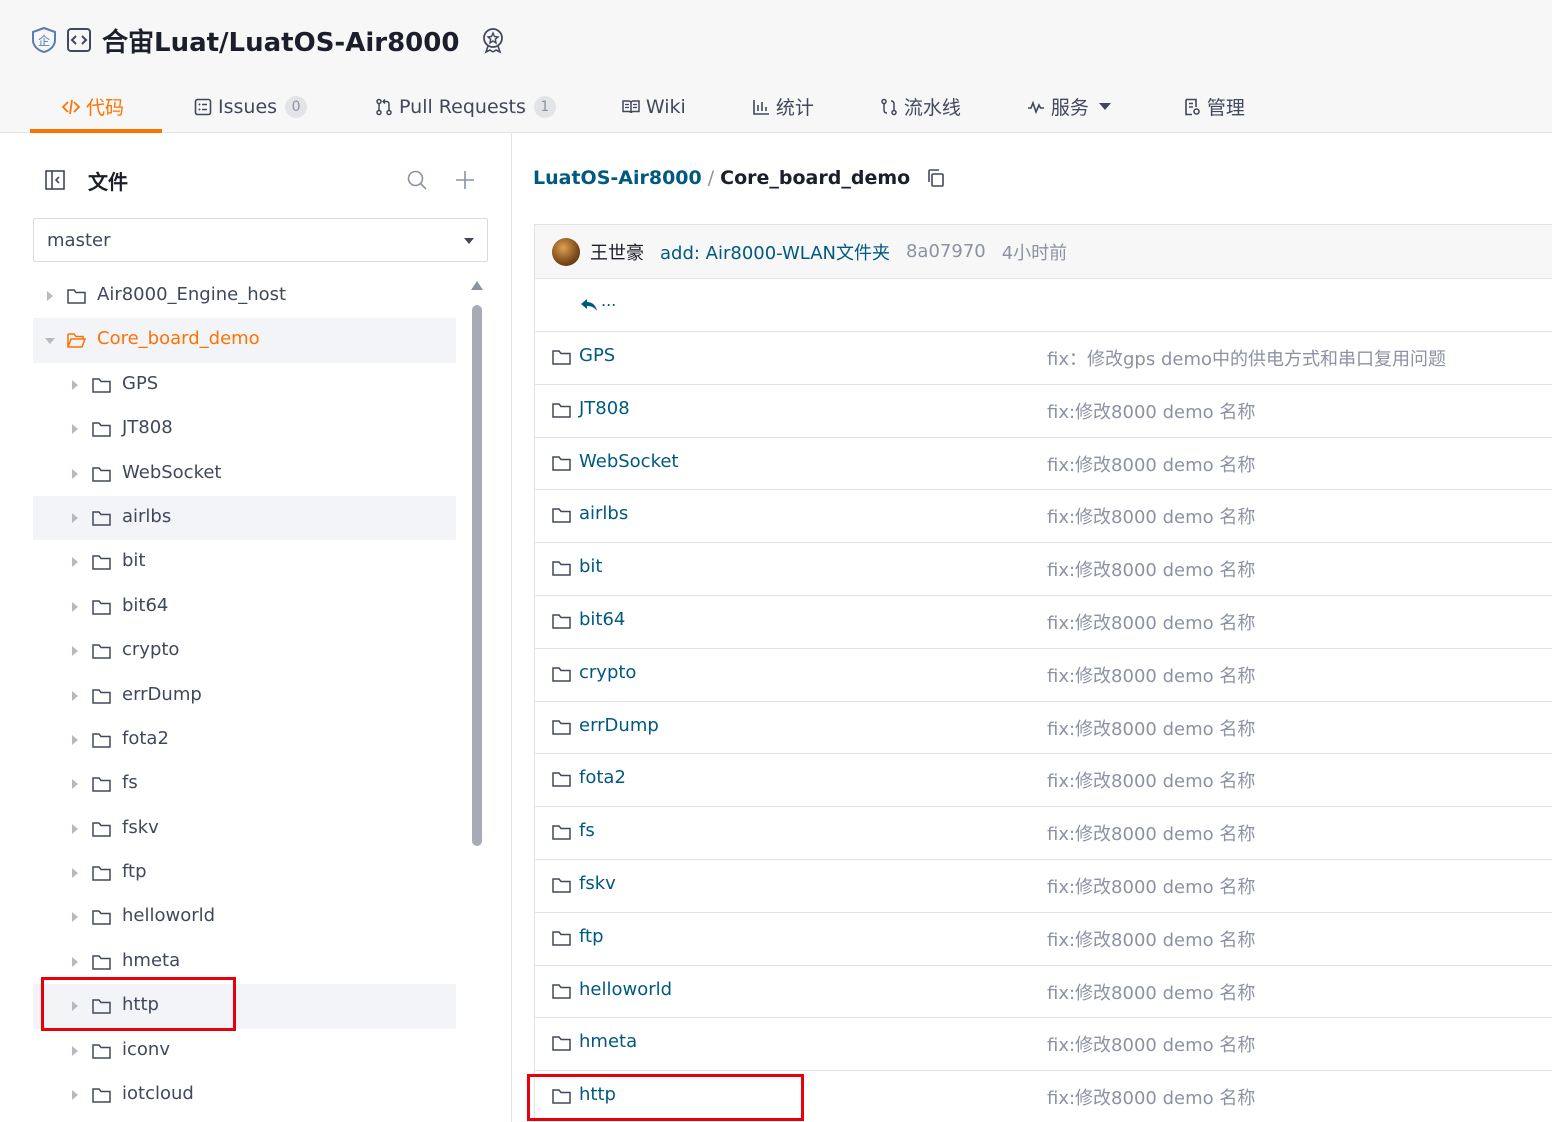 The height and width of the screenshot is (1122, 1552). I want to click on tab-stats: 统计, so click(783, 106).